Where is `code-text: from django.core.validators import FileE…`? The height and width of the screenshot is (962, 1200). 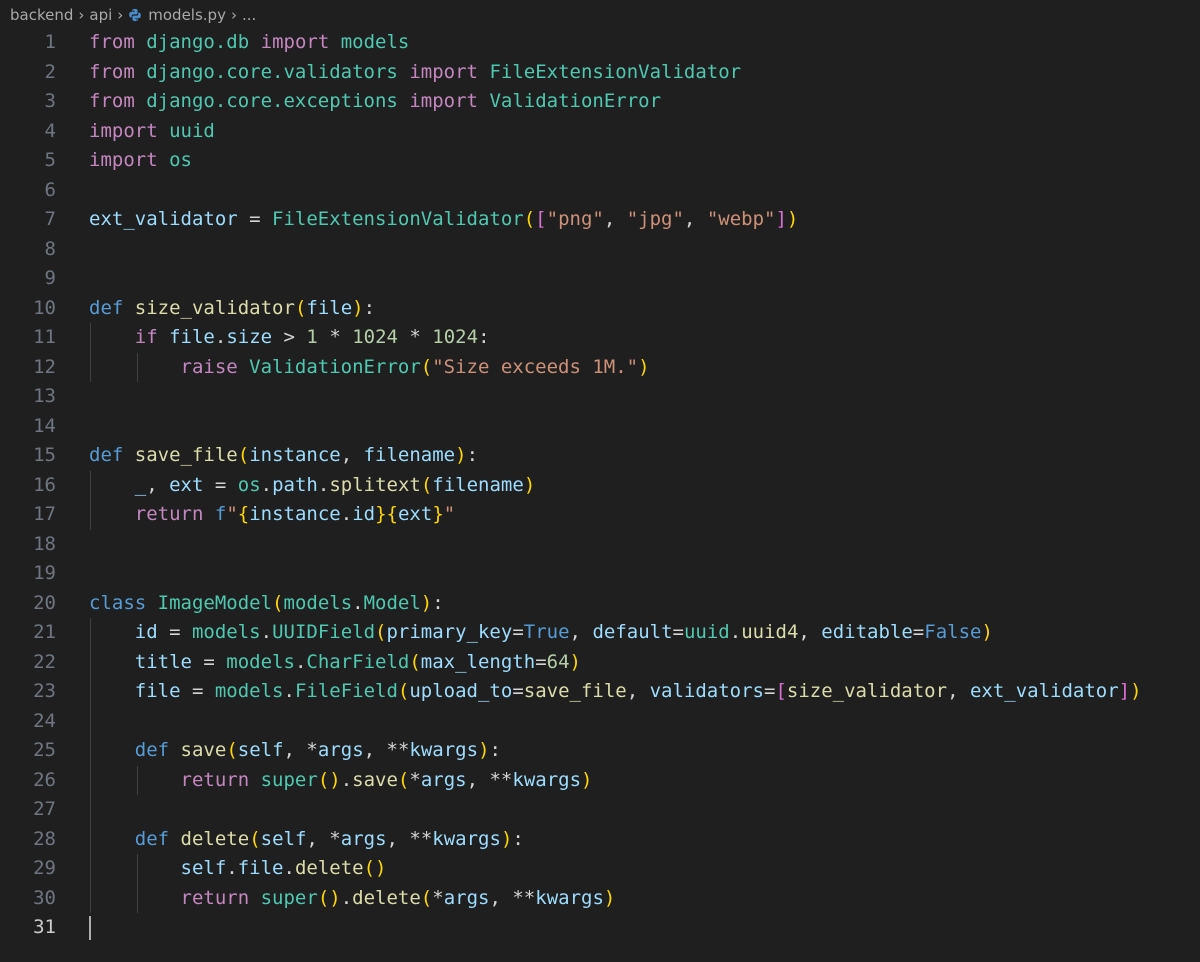
code-text: from django.core.validators import FileE… is located at coordinates (415, 71).